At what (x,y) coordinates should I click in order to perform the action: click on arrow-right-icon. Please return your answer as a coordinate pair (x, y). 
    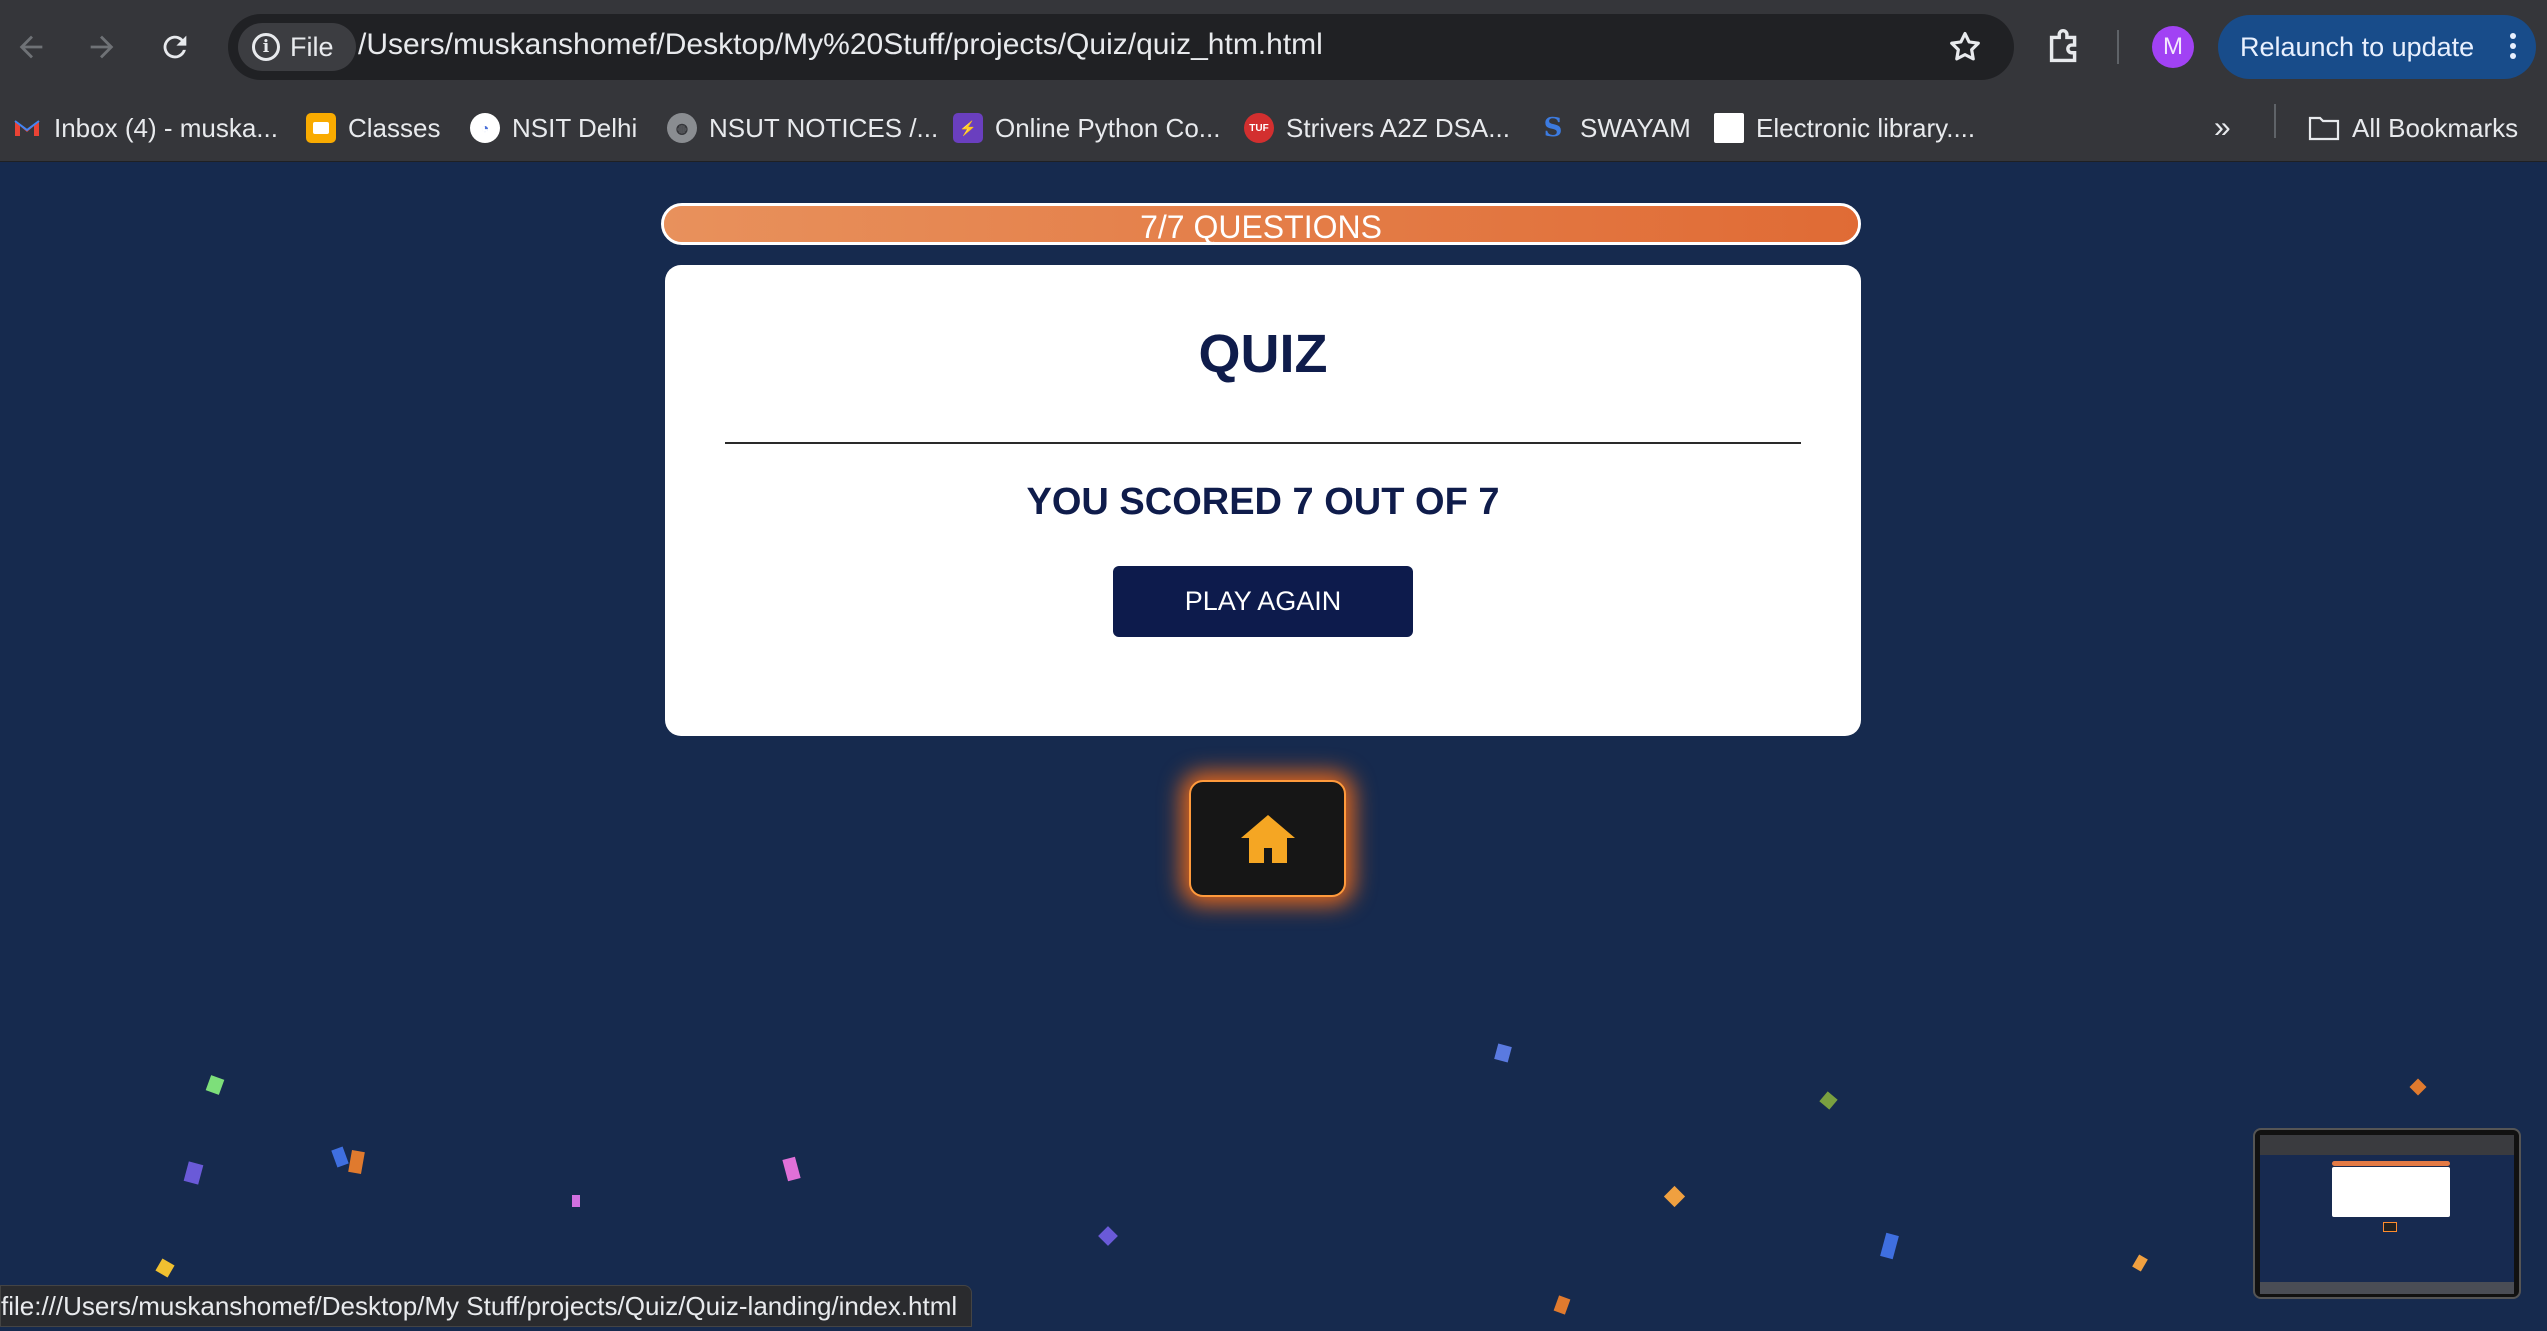
    Looking at the image, I should click on (102, 47).